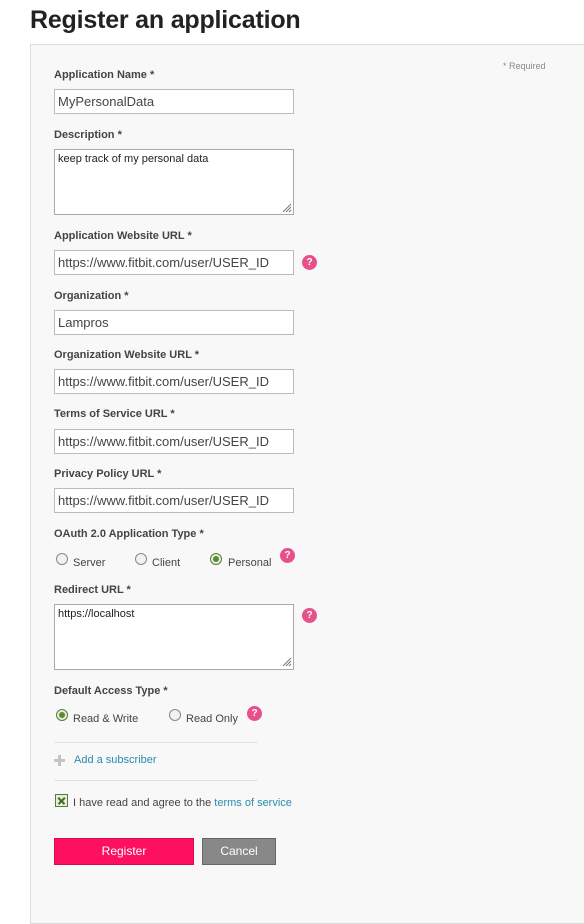 This screenshot has width=584, height=924. I want to click on tos-url-label: Terms of Service URL *, so click(114, 414).